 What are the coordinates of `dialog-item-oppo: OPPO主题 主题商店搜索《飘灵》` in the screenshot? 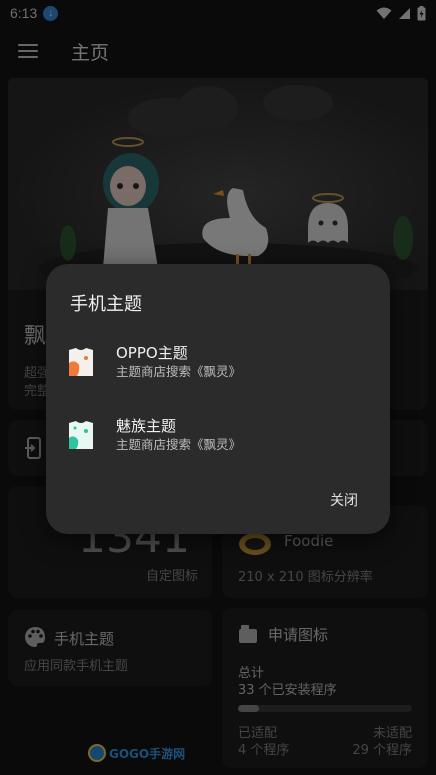 It's located at (218, 362).